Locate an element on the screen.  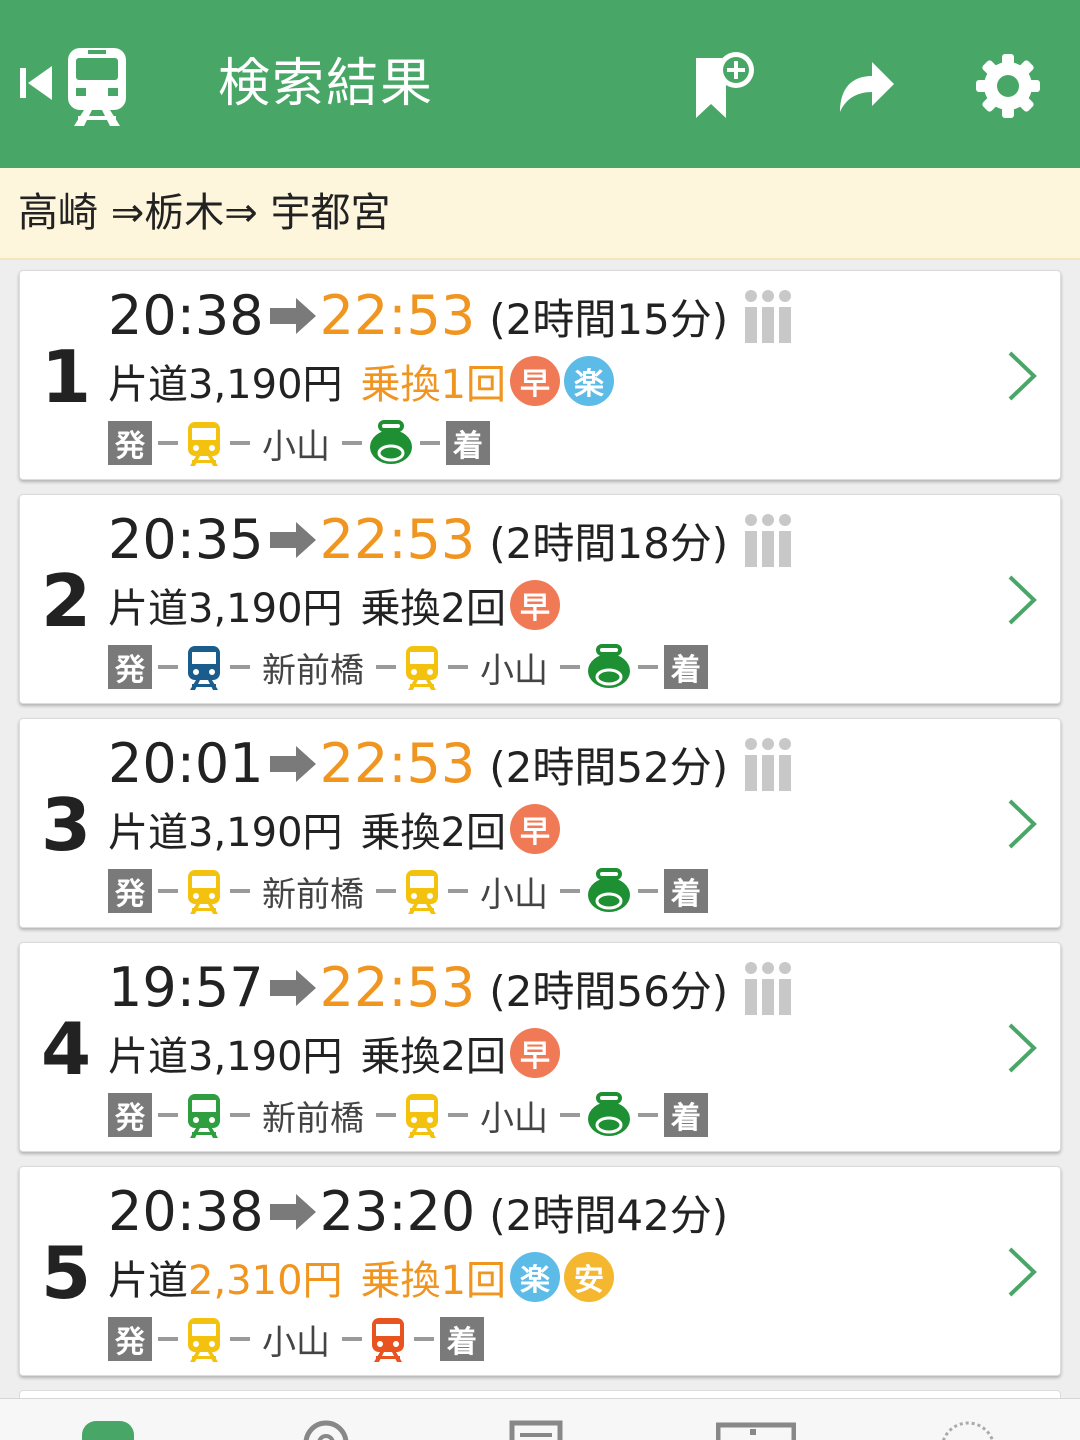
duration: (2時間42分) is located at coordinates (609, 1215).